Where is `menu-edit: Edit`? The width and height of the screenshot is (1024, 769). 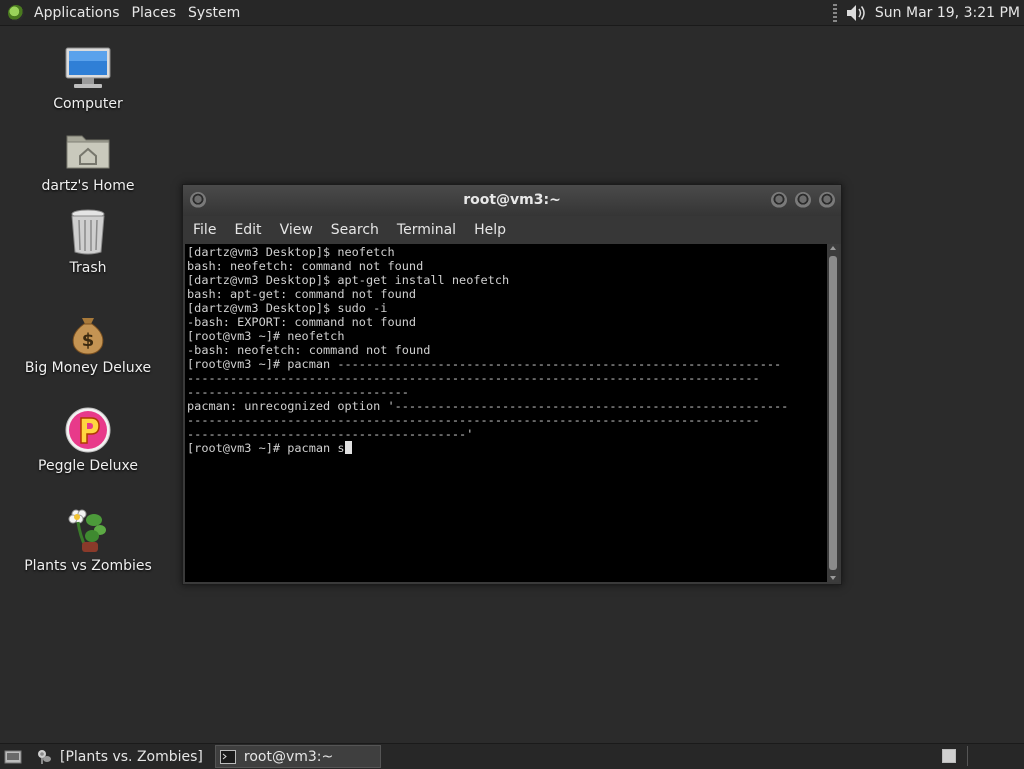 menu-edit: Edit is located at coordinates (250, 230).